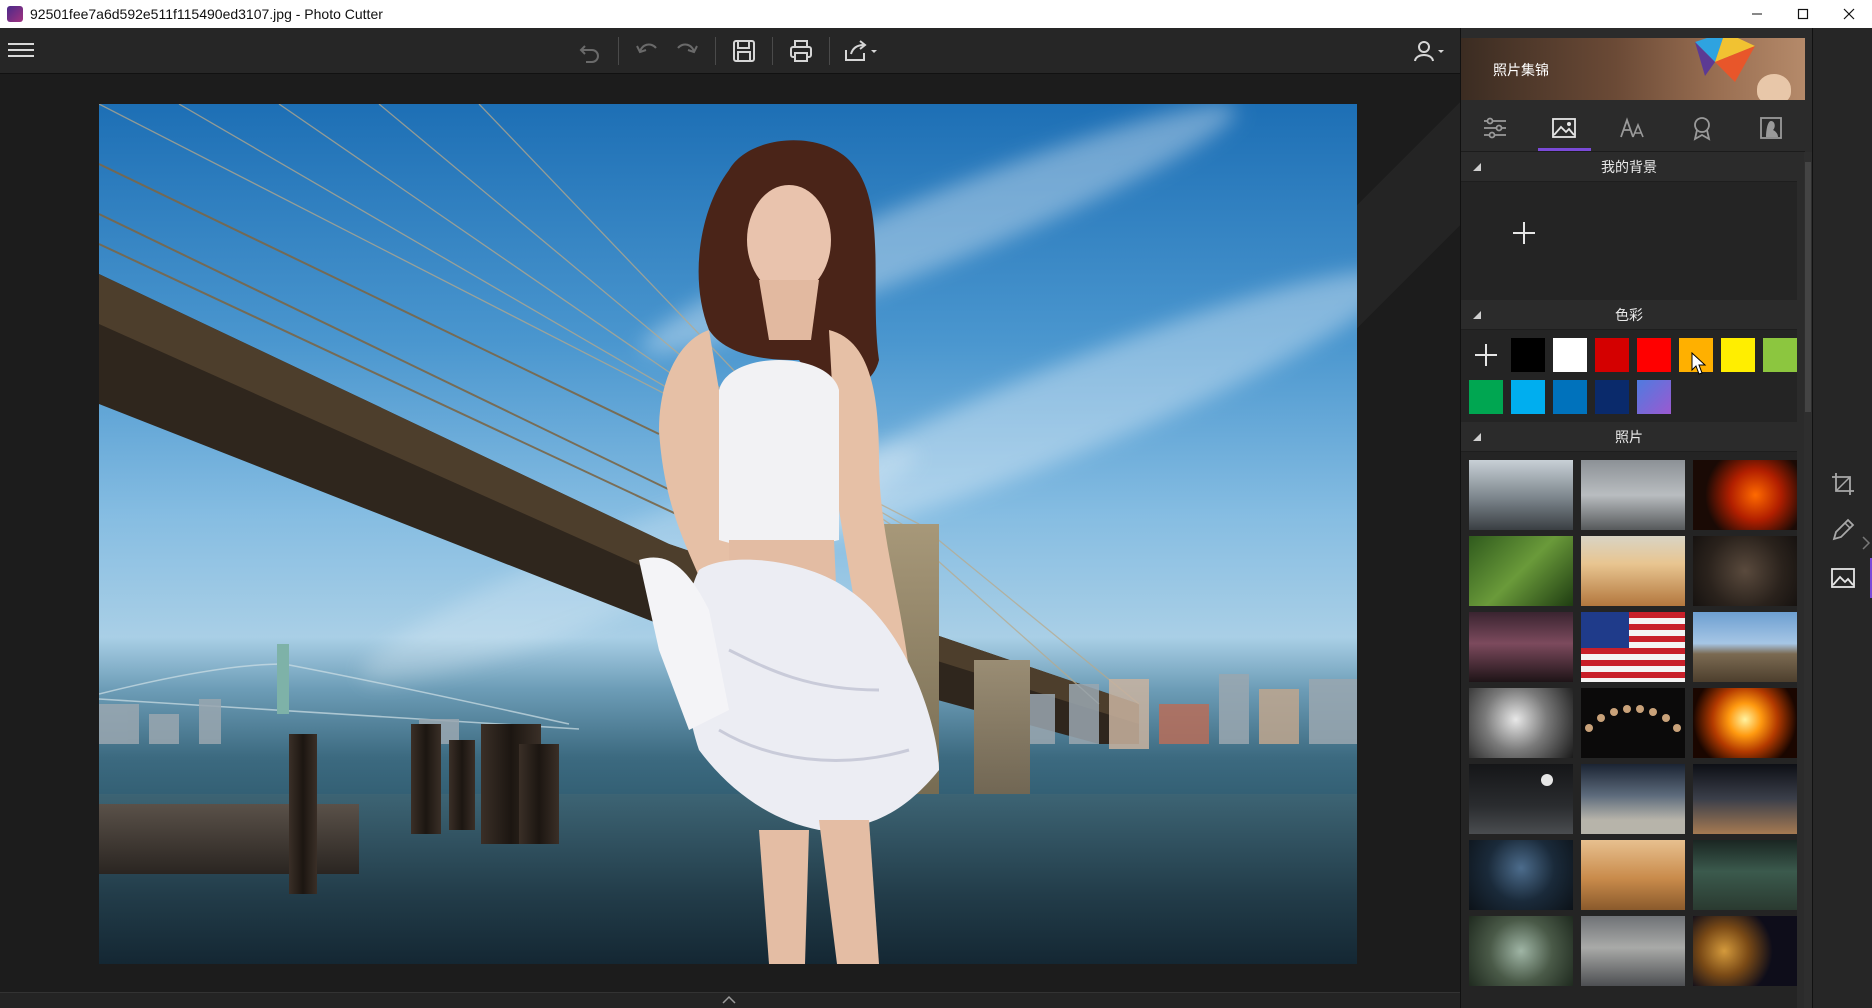 This screenshot has height=1008, width=1872. I want to click on thumbnail-fire-explosion, so click(1745, 723).